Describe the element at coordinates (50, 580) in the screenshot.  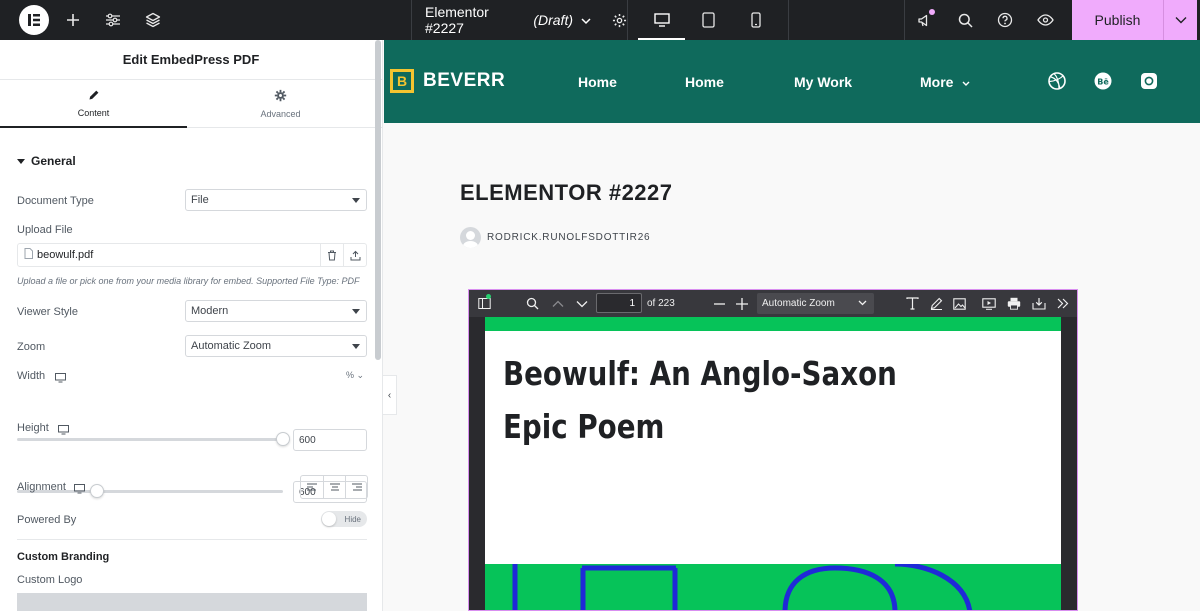
I see `custom-logo-label: Custom Logo` at that location.